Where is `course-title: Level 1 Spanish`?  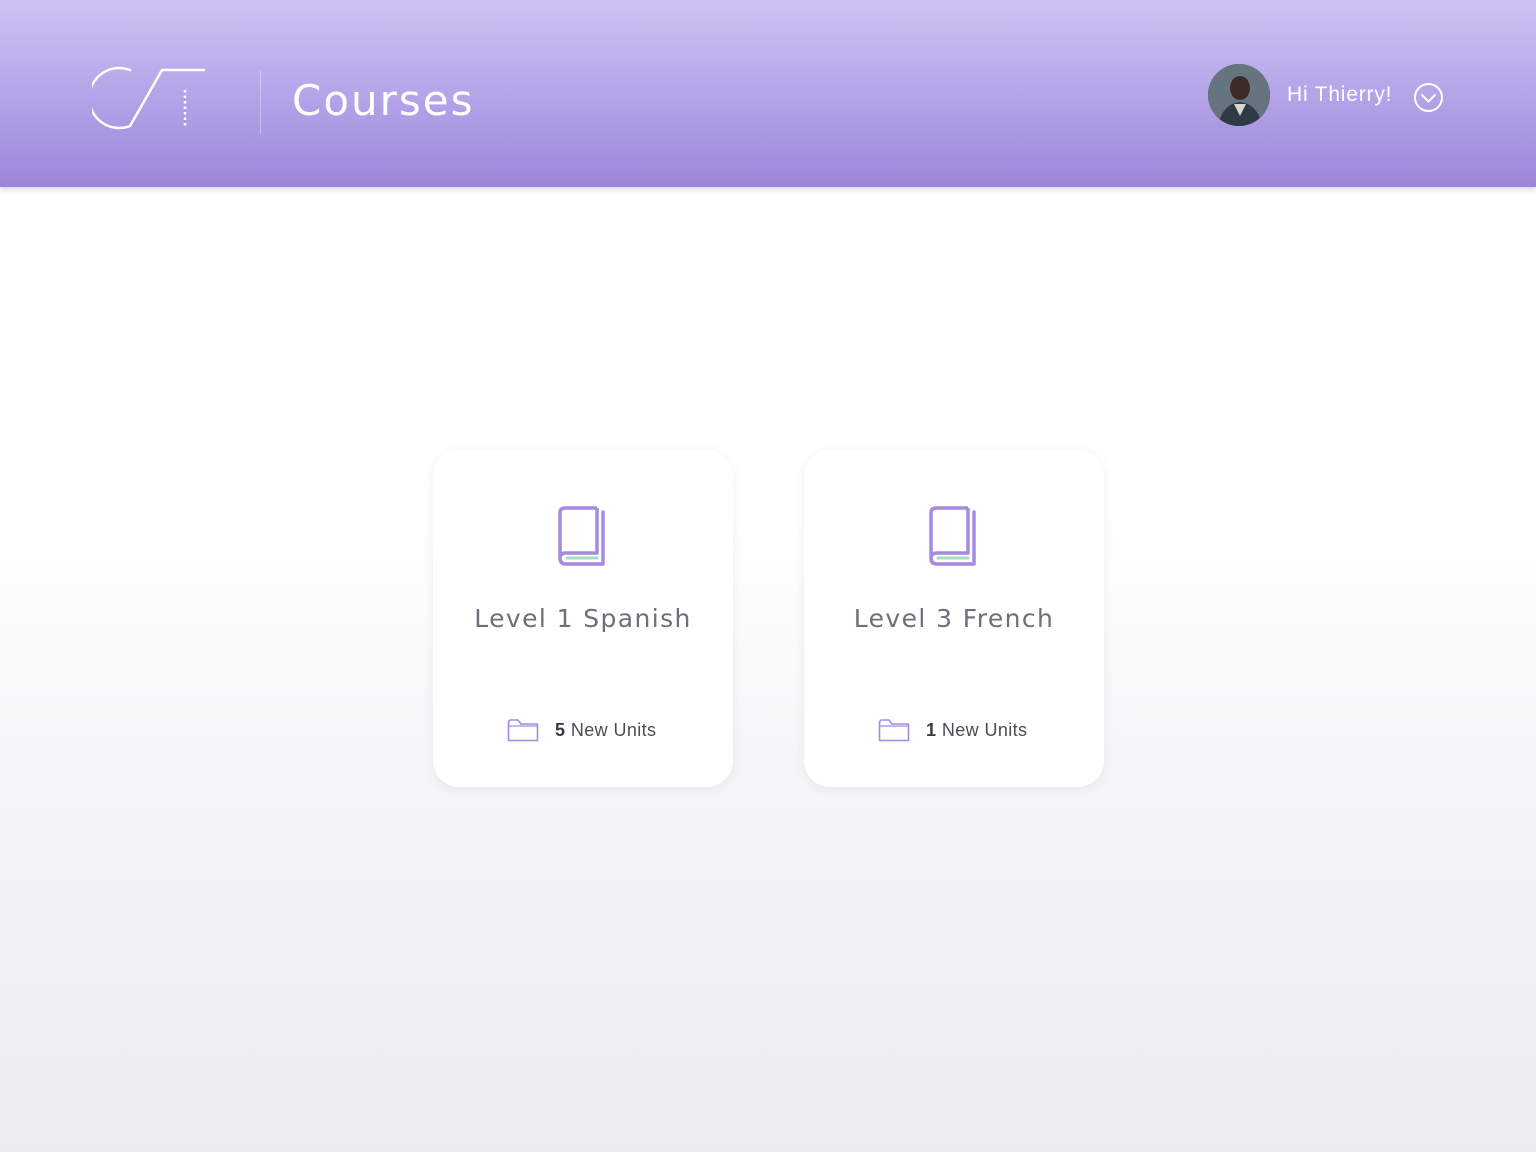 course-title: Level 1 Spanish is located at coordinates (583, 618).